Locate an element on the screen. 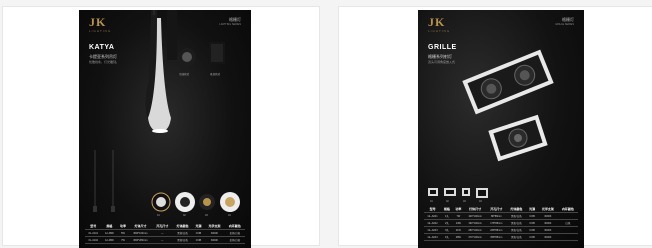 The image size is (652, 248). table-cell: 白色 is located at coordinates (567, 223).